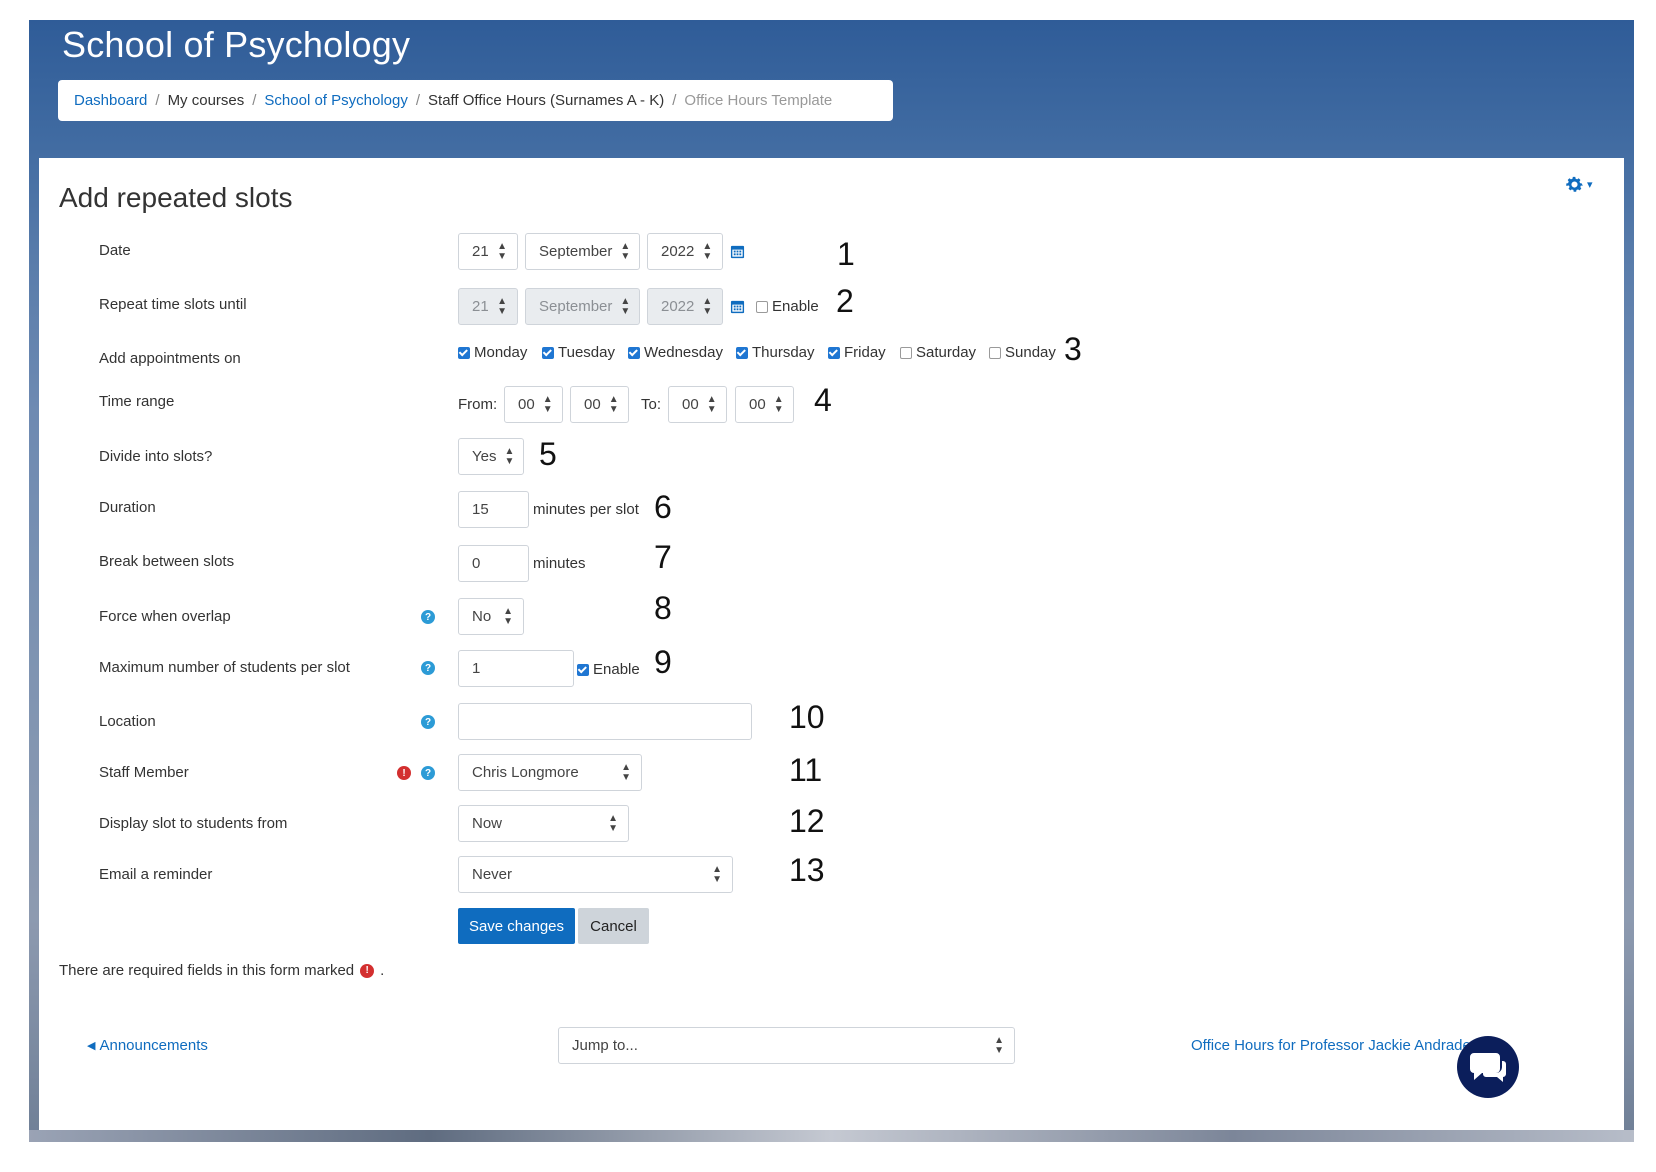 Image resolution: width=1656 pixels, height=1172 pixels. What do you see at coordinates (493, 563) in the screenshot?
I see `break-input: 0` at bounding box center [493, 563].